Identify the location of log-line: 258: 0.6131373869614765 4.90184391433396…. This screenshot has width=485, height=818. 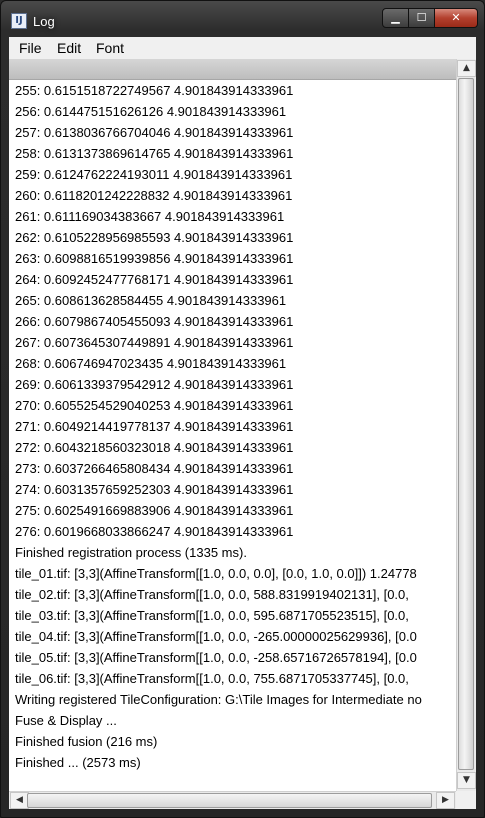
(154, 153).